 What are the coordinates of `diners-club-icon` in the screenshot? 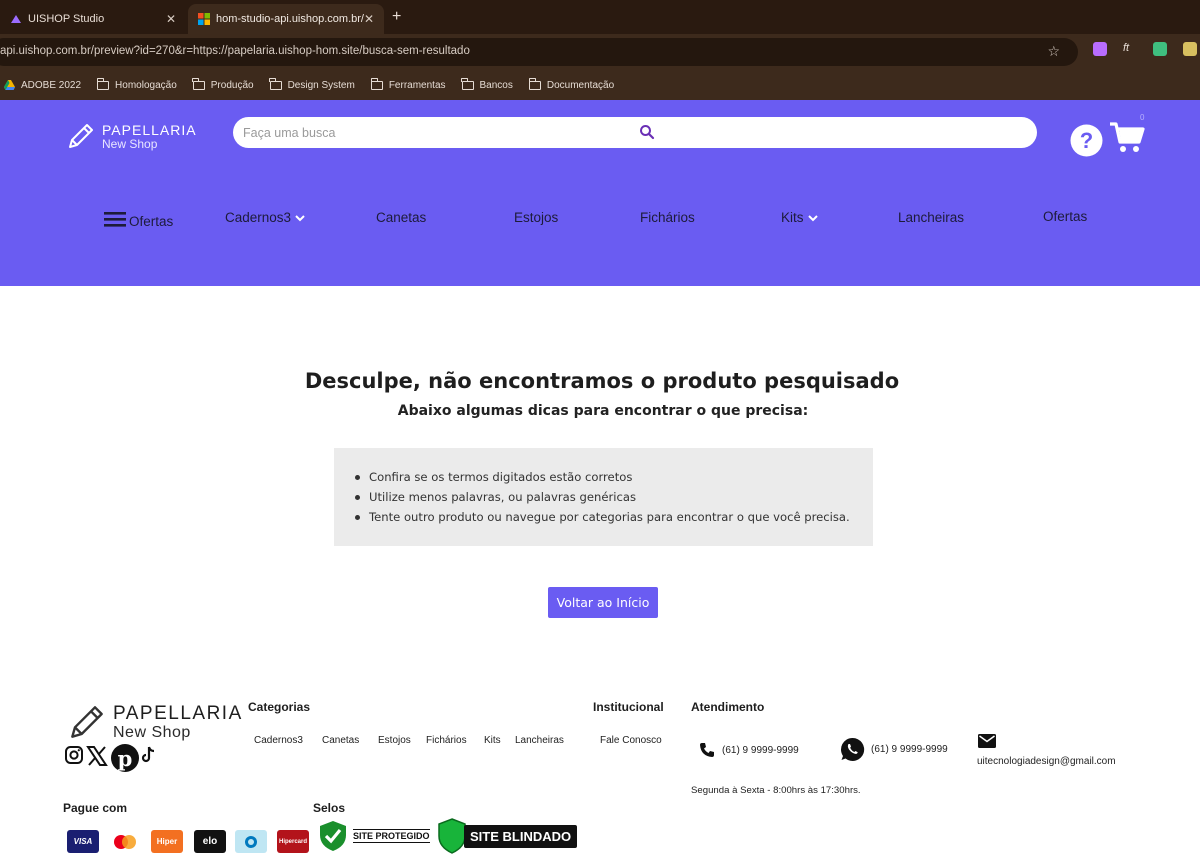 It's located at (251, 841).